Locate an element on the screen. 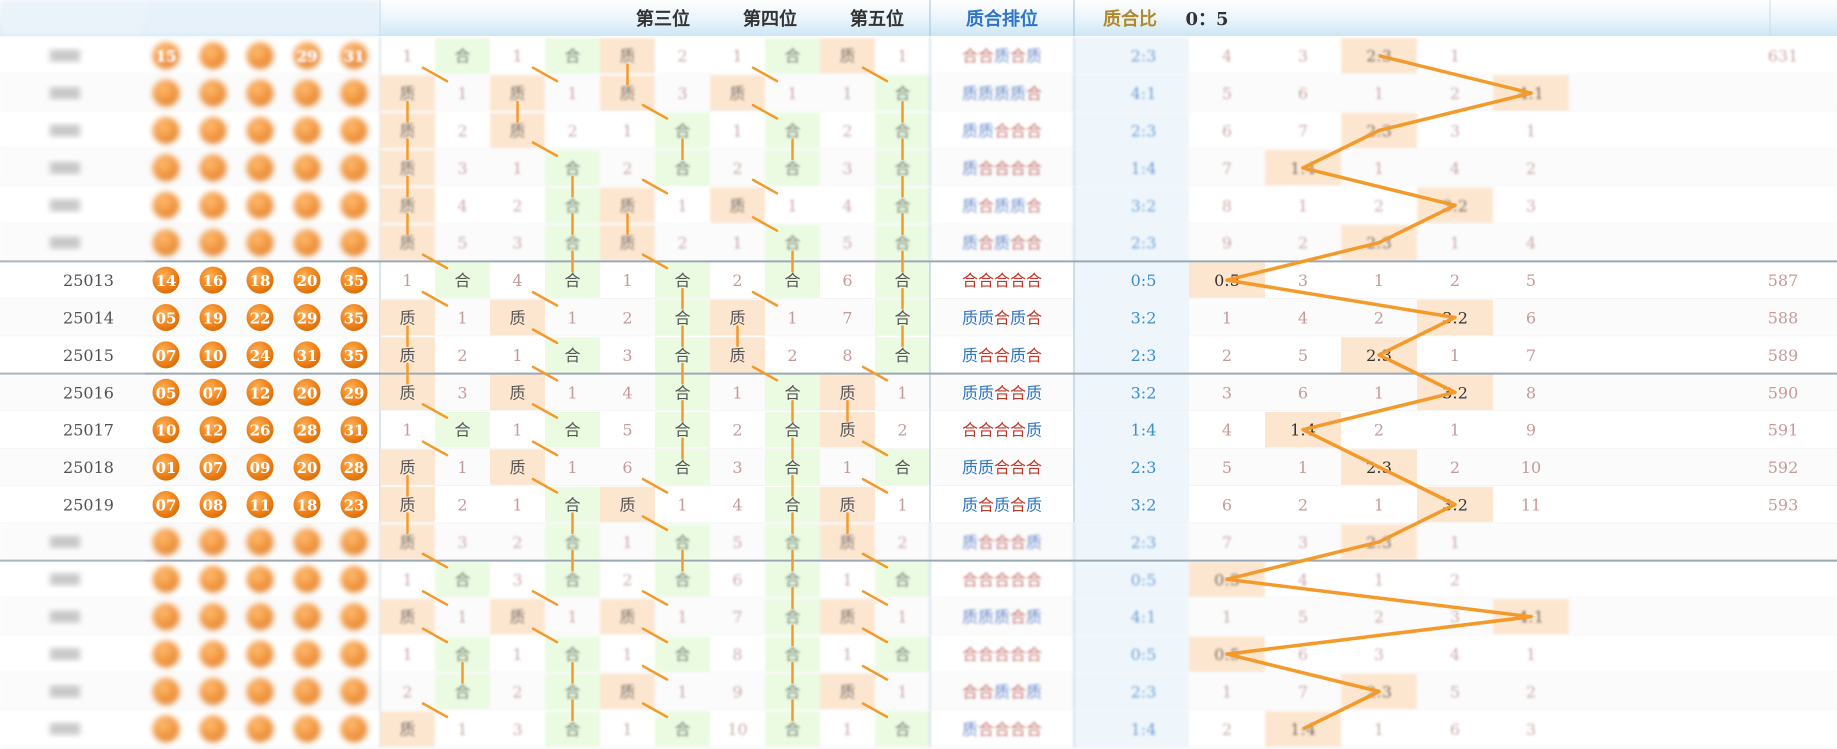 The image size is (1837, 749). table-header: 第三位 第四位 第五位 质合排位 质合比 0：5 is located at coordinates (918, 18).